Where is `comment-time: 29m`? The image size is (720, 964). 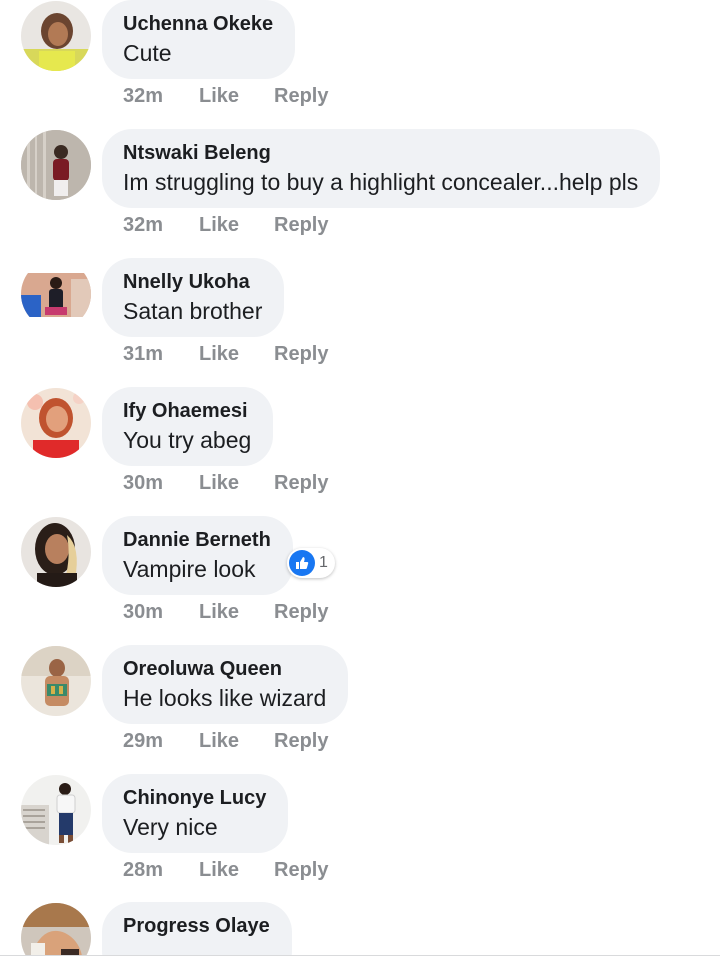
comment-time: 29m is located at coordinates (143, 741).